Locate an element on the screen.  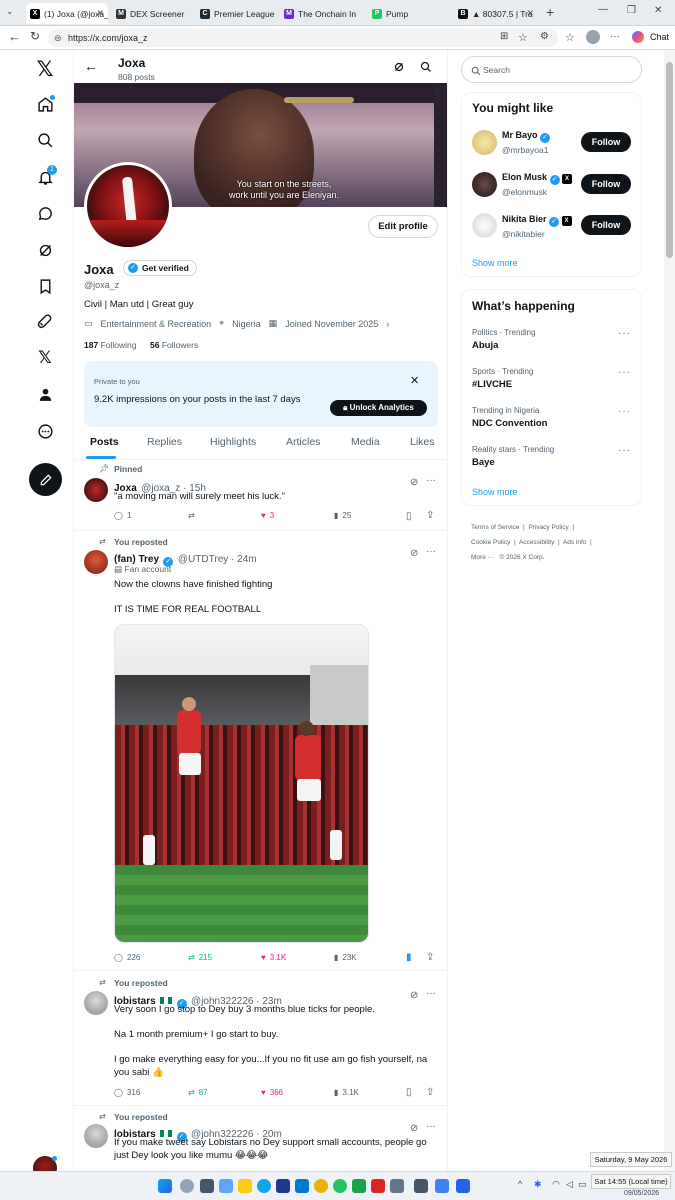
reply-button: ◯ 316 is located at coordinates (127, 1092).